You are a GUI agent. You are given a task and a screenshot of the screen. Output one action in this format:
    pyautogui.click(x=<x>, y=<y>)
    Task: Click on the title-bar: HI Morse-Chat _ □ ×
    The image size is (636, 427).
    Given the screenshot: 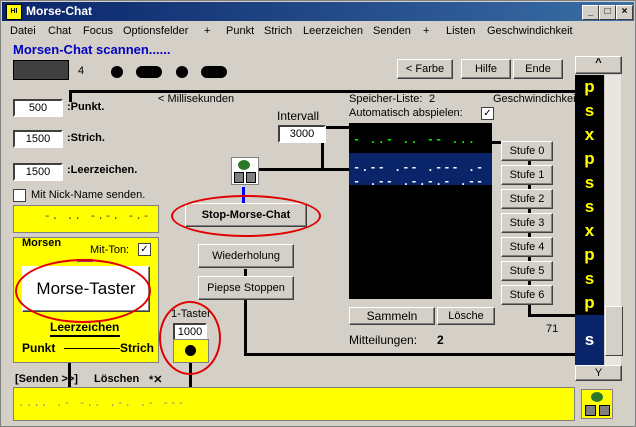 What is the action you would take?
    pyautogui.click(x=318, y=11)
    